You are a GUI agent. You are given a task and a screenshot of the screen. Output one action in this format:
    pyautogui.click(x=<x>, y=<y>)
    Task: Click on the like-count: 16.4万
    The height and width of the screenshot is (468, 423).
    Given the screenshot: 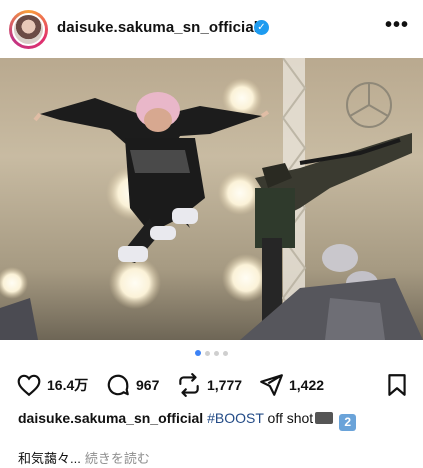 What is the action you would take?
    pyautogui.click(x=68, y=385)
    